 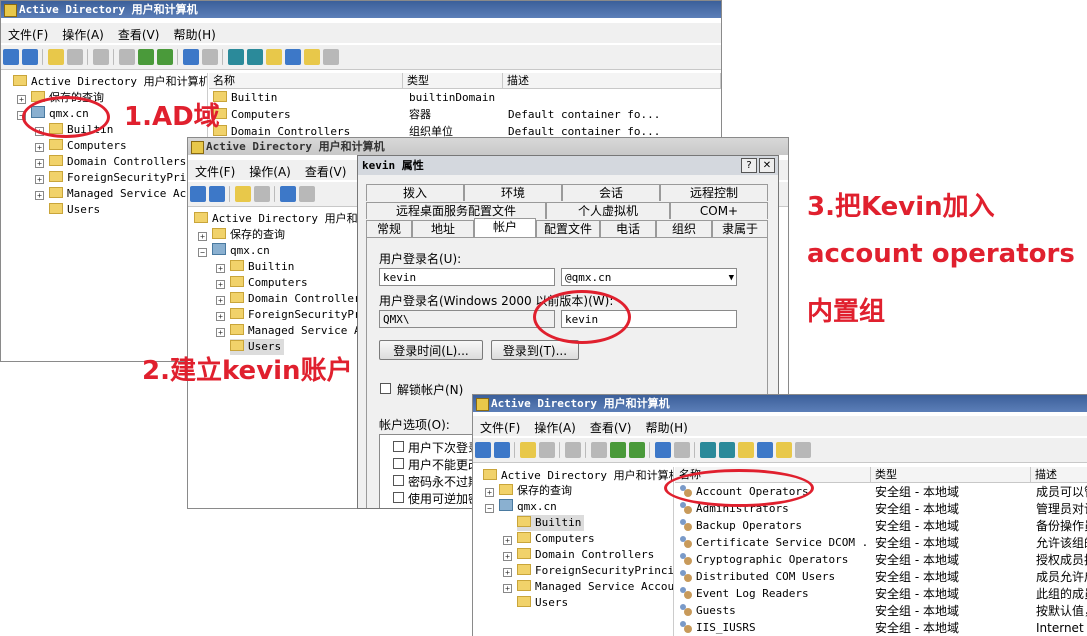 I want to click on group-row-name: Cryptographic Operators, so click(x=774, y=560).